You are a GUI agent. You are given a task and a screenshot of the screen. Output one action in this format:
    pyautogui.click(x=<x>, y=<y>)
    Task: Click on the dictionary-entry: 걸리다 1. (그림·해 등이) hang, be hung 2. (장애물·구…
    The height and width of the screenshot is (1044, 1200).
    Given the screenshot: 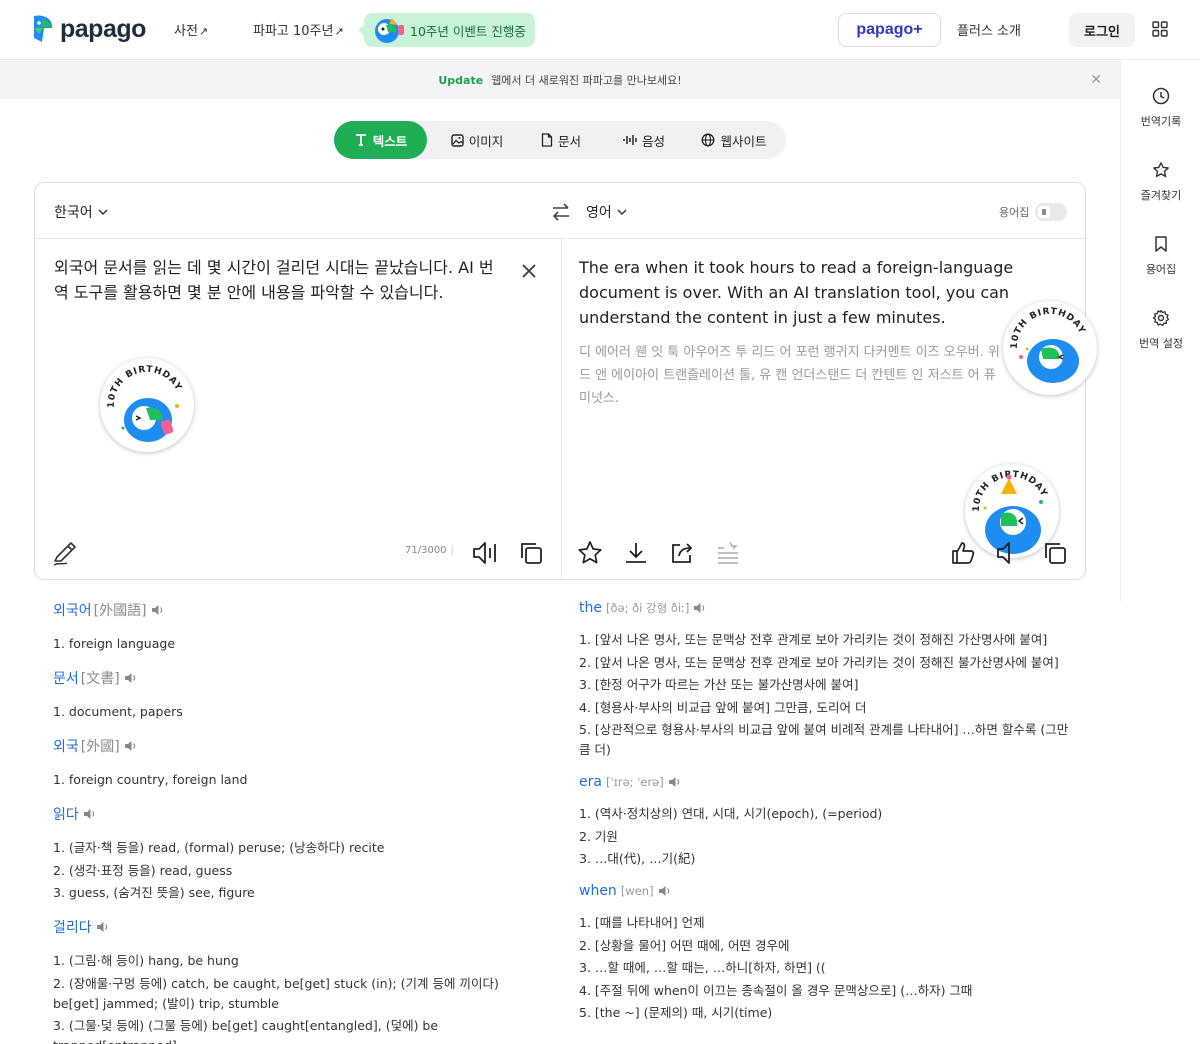 What is the action you would take?
    pyautogui.click(x=298, y=980)
    